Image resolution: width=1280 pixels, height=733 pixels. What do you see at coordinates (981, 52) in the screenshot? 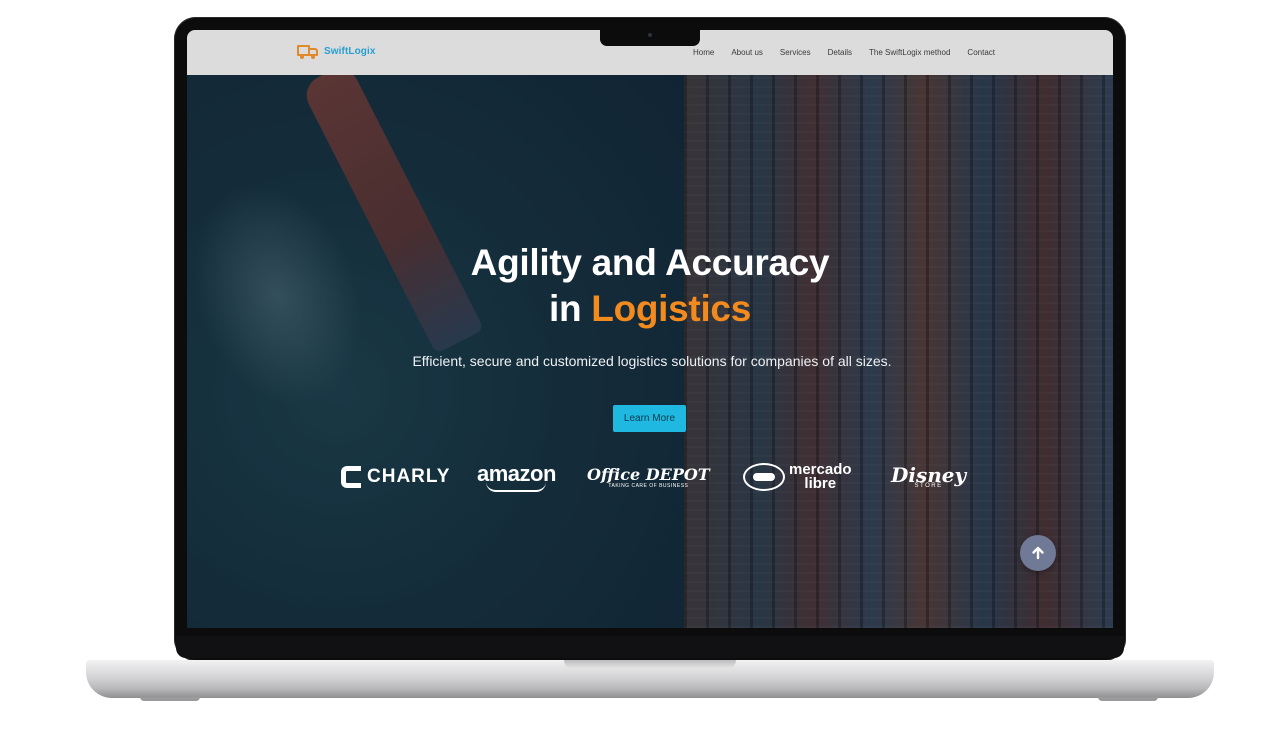
I see `nav-link-contact: Contact` at bounding box center [981, 52].